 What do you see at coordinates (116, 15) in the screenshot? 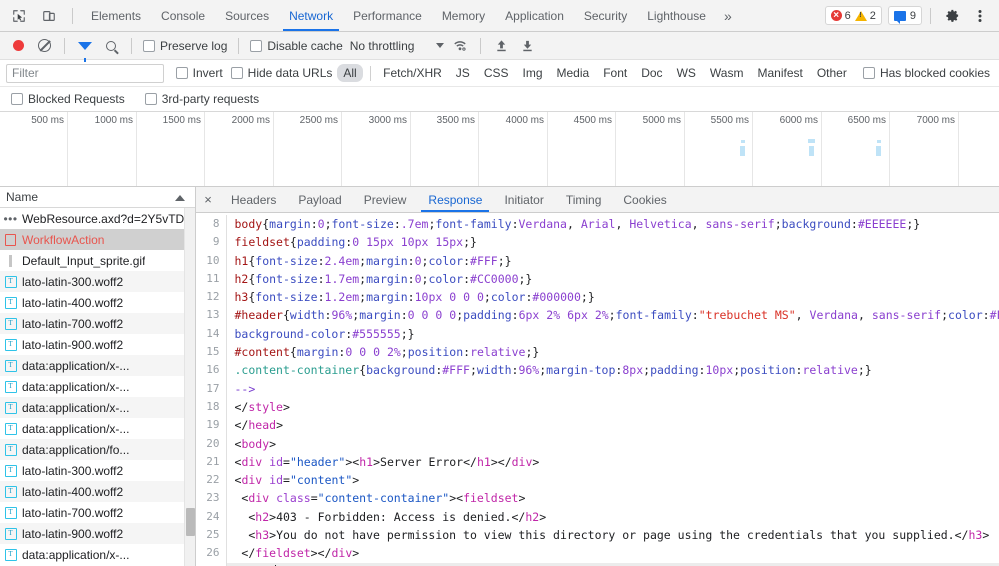
I see `tab-elements: Elements` at bounding box center [116, 15].